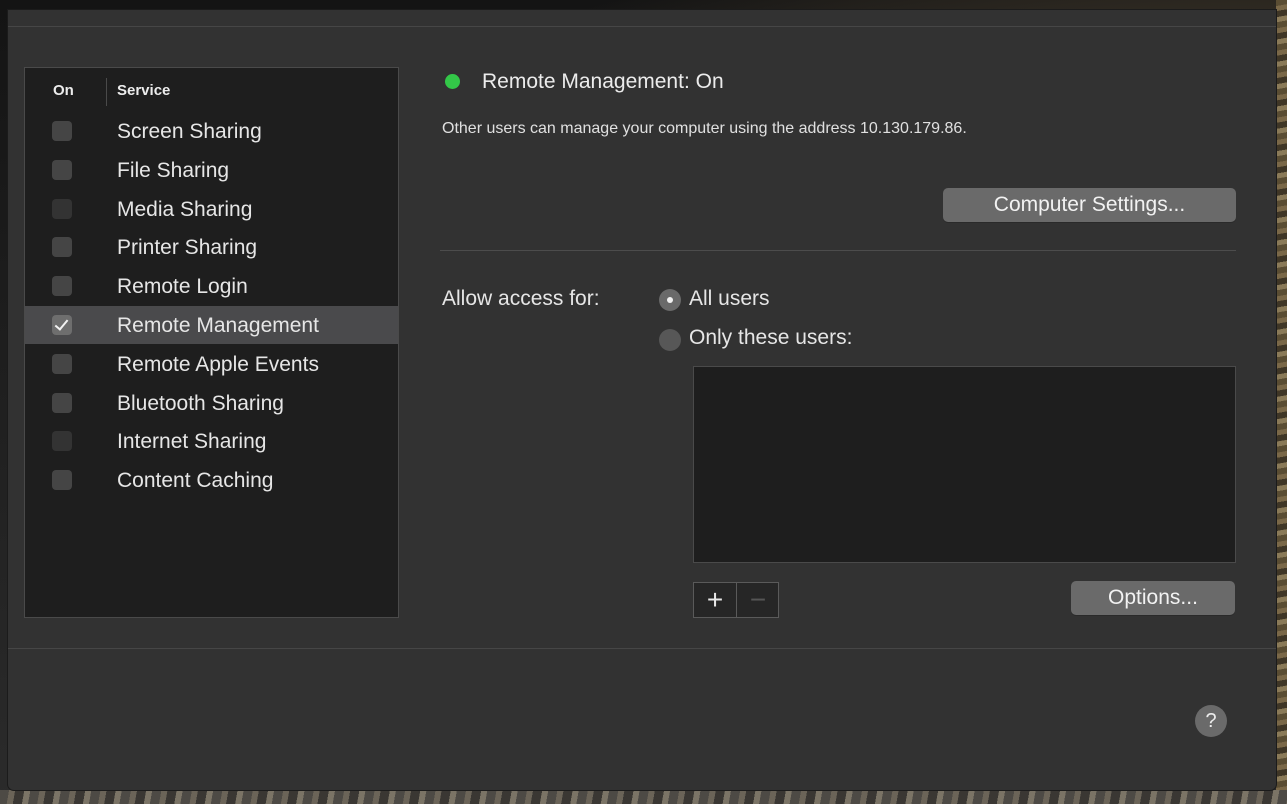 This screenshot has height=804, width=1287. I want to click on service-label: Screen Sharing, so click(189, 131).